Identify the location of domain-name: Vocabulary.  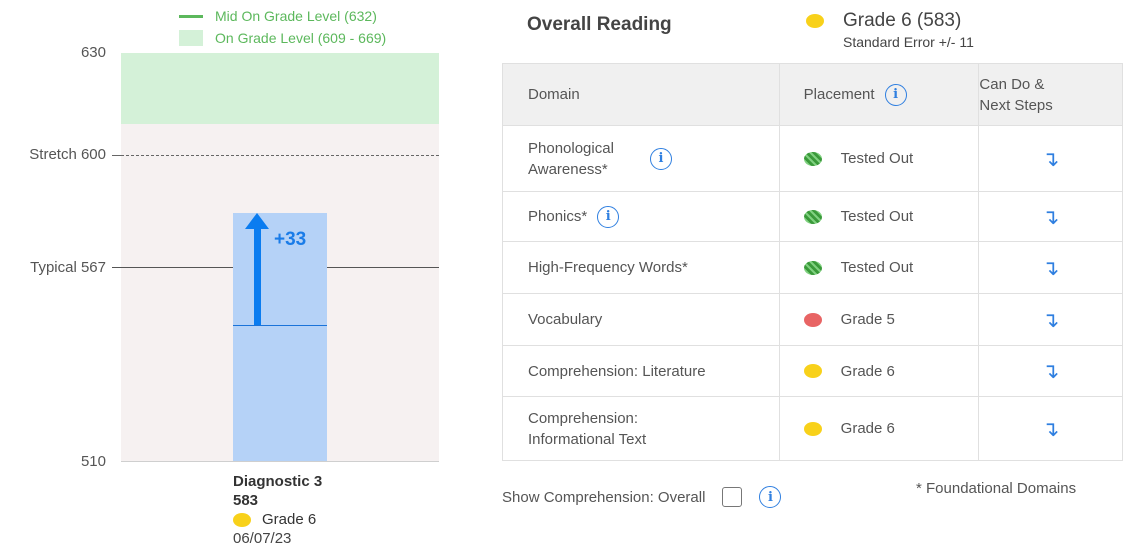
(565, 319).